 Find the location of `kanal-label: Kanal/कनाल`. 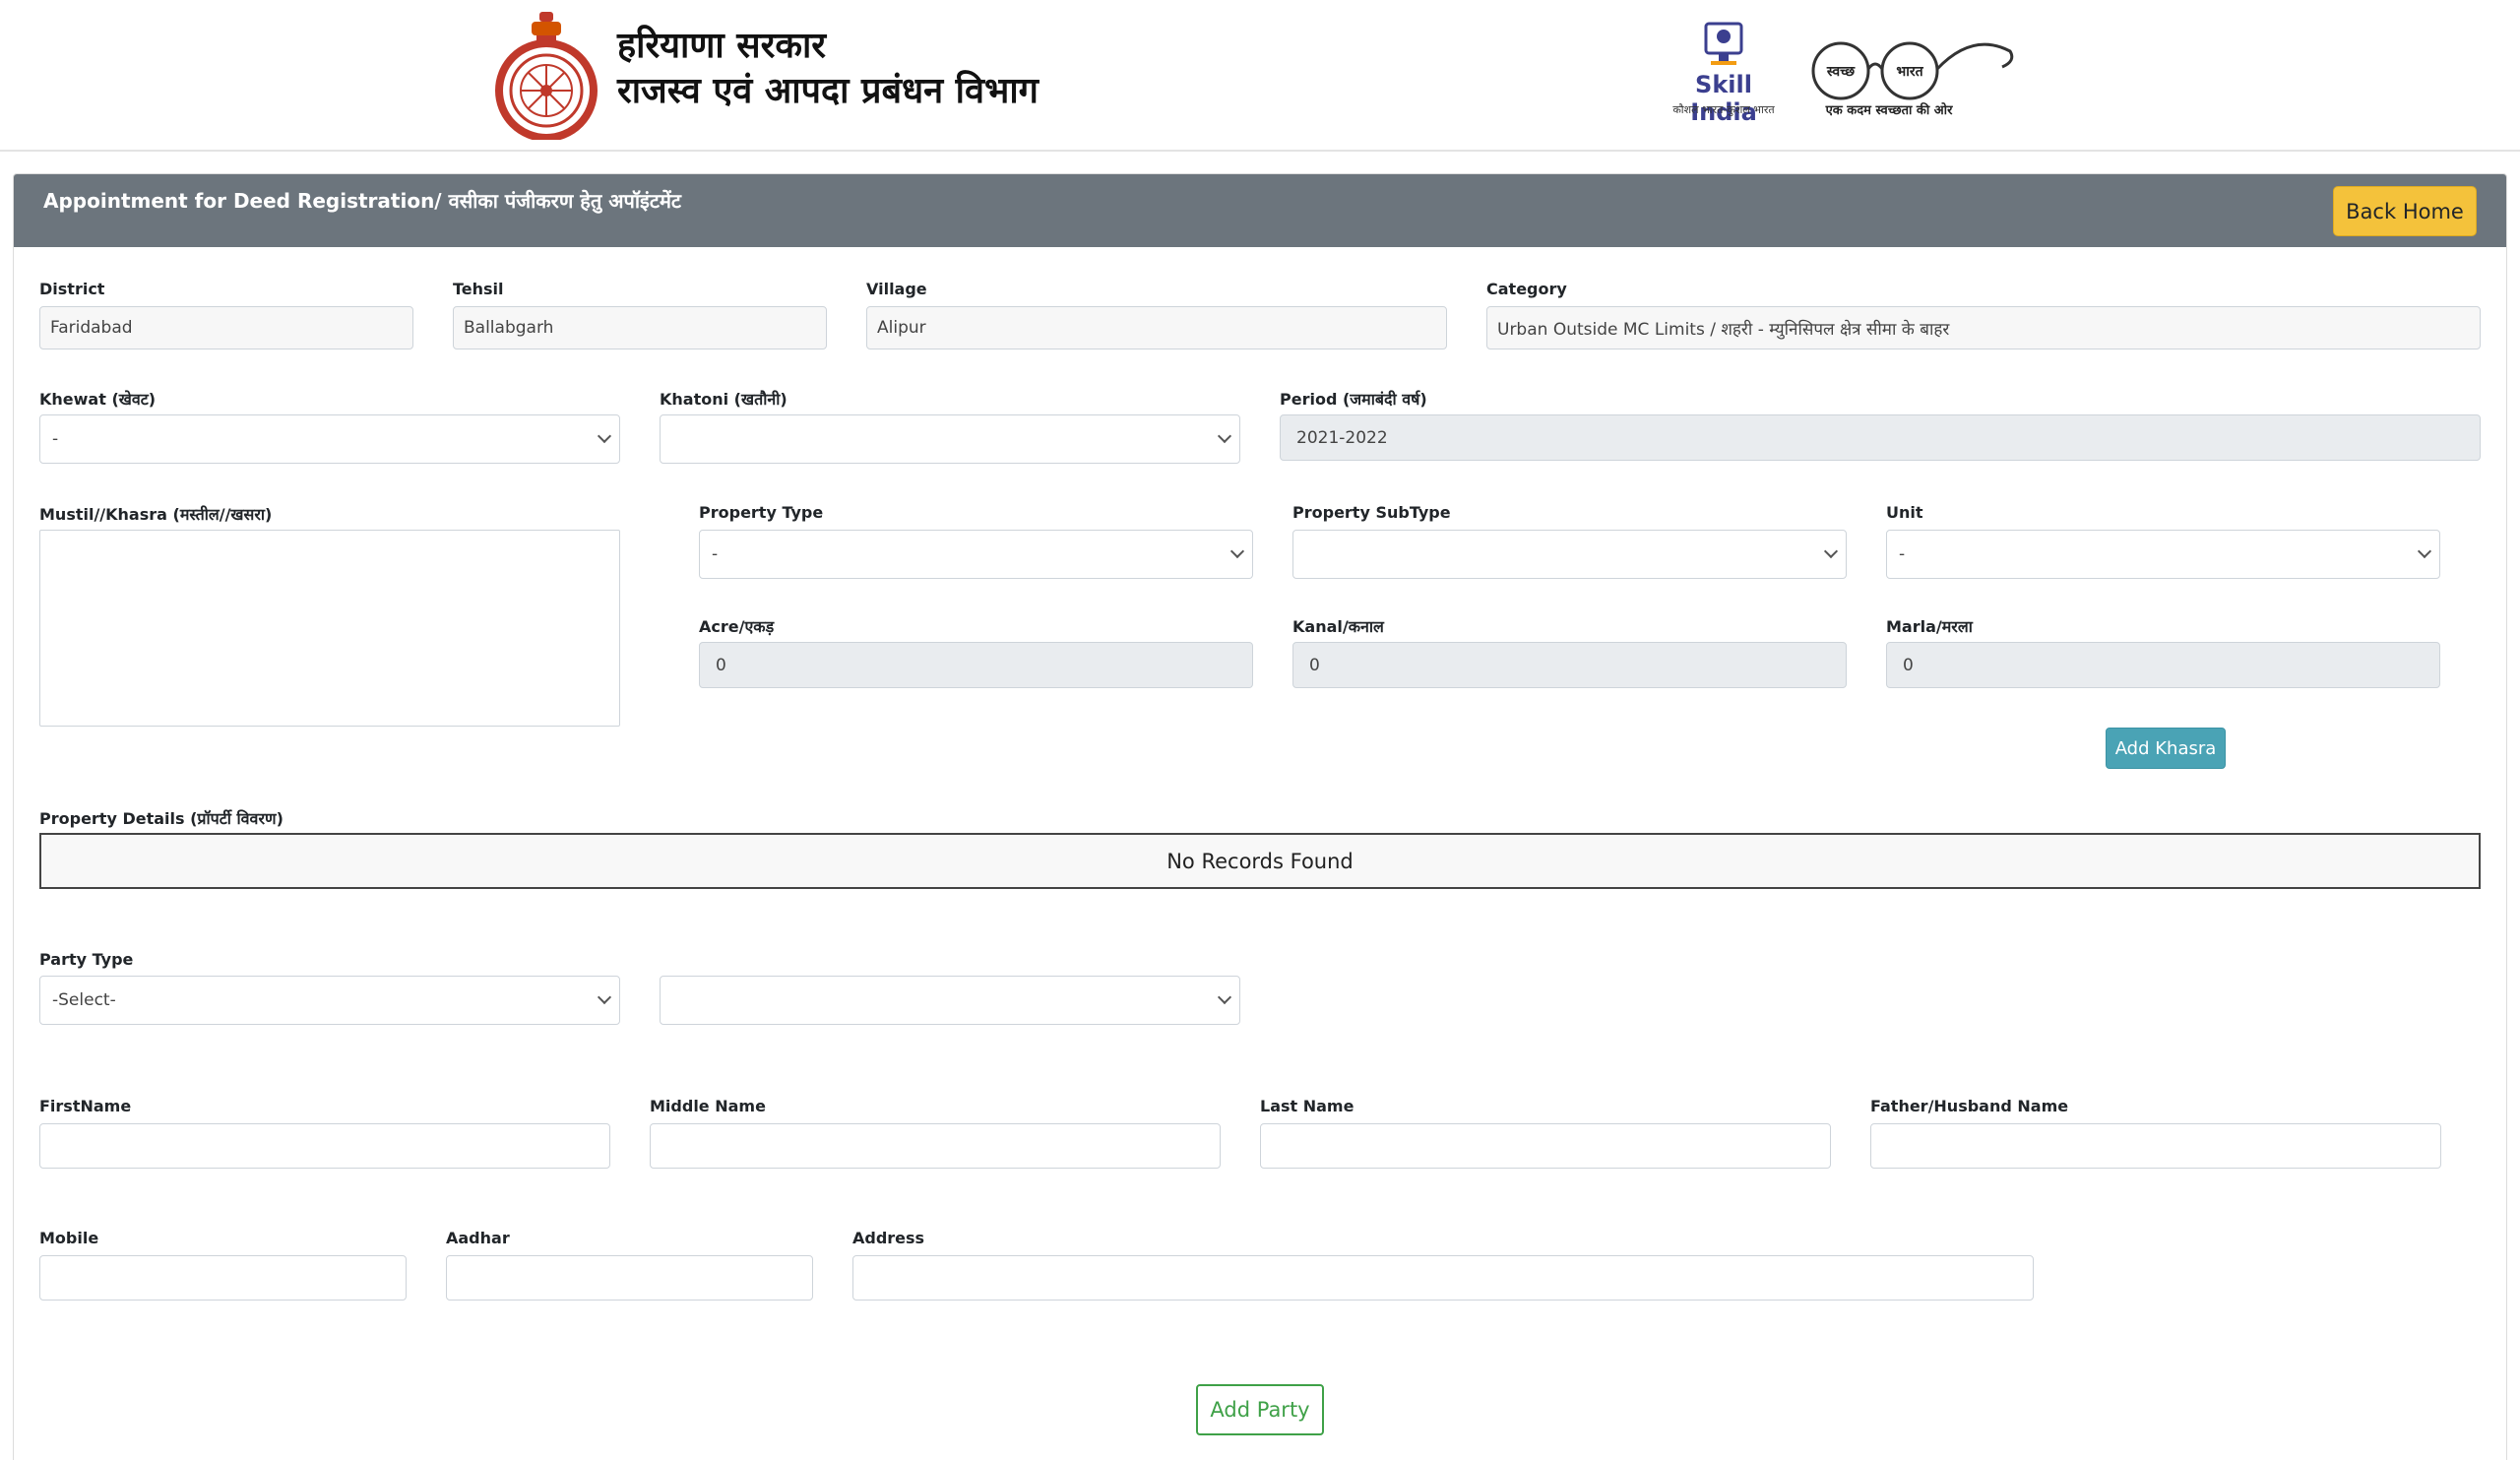

kanal-label: Kanal/कनाल is located at coordinates (1338, 626).